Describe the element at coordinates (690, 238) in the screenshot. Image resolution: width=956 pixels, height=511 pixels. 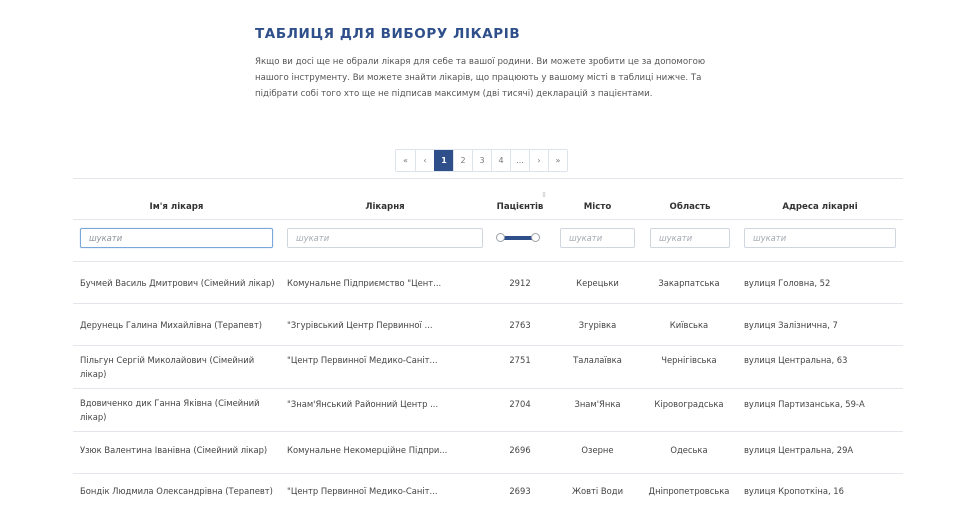
I see `region-filter-input` at that location.